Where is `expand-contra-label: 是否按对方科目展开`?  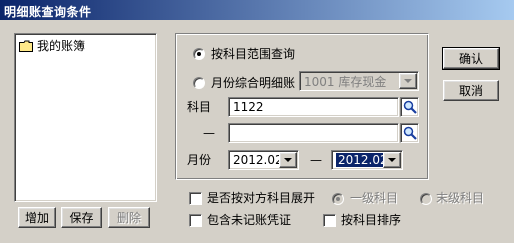
expand-contra-label: 是否按对方科目展开 is located at coordinates (261, 198).